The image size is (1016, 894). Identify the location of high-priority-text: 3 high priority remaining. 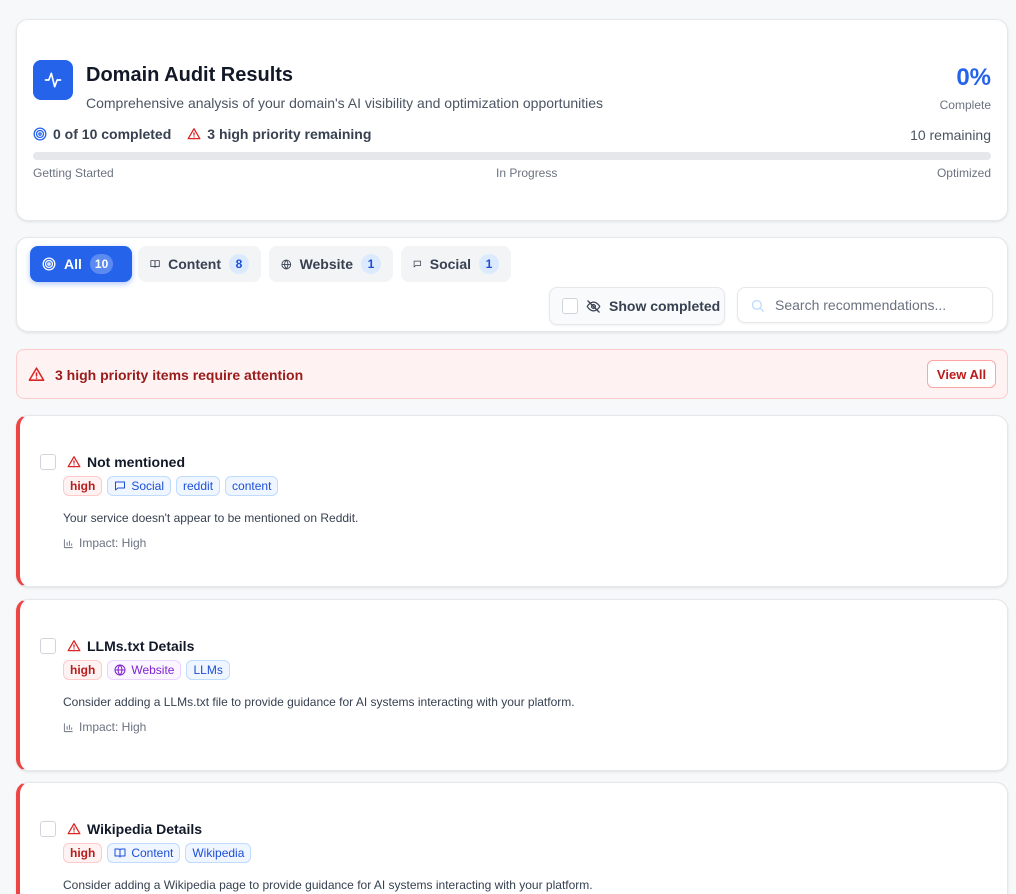
(289, 134).